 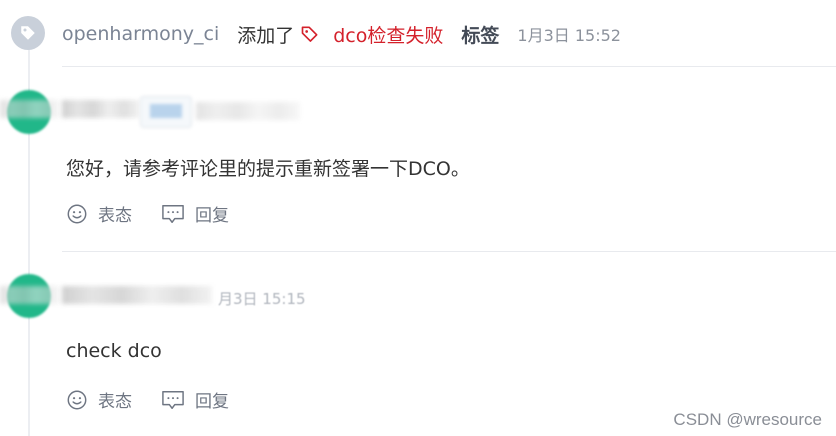 I want to click on label-chip: dco检查失败, so click(x=371, y=34).